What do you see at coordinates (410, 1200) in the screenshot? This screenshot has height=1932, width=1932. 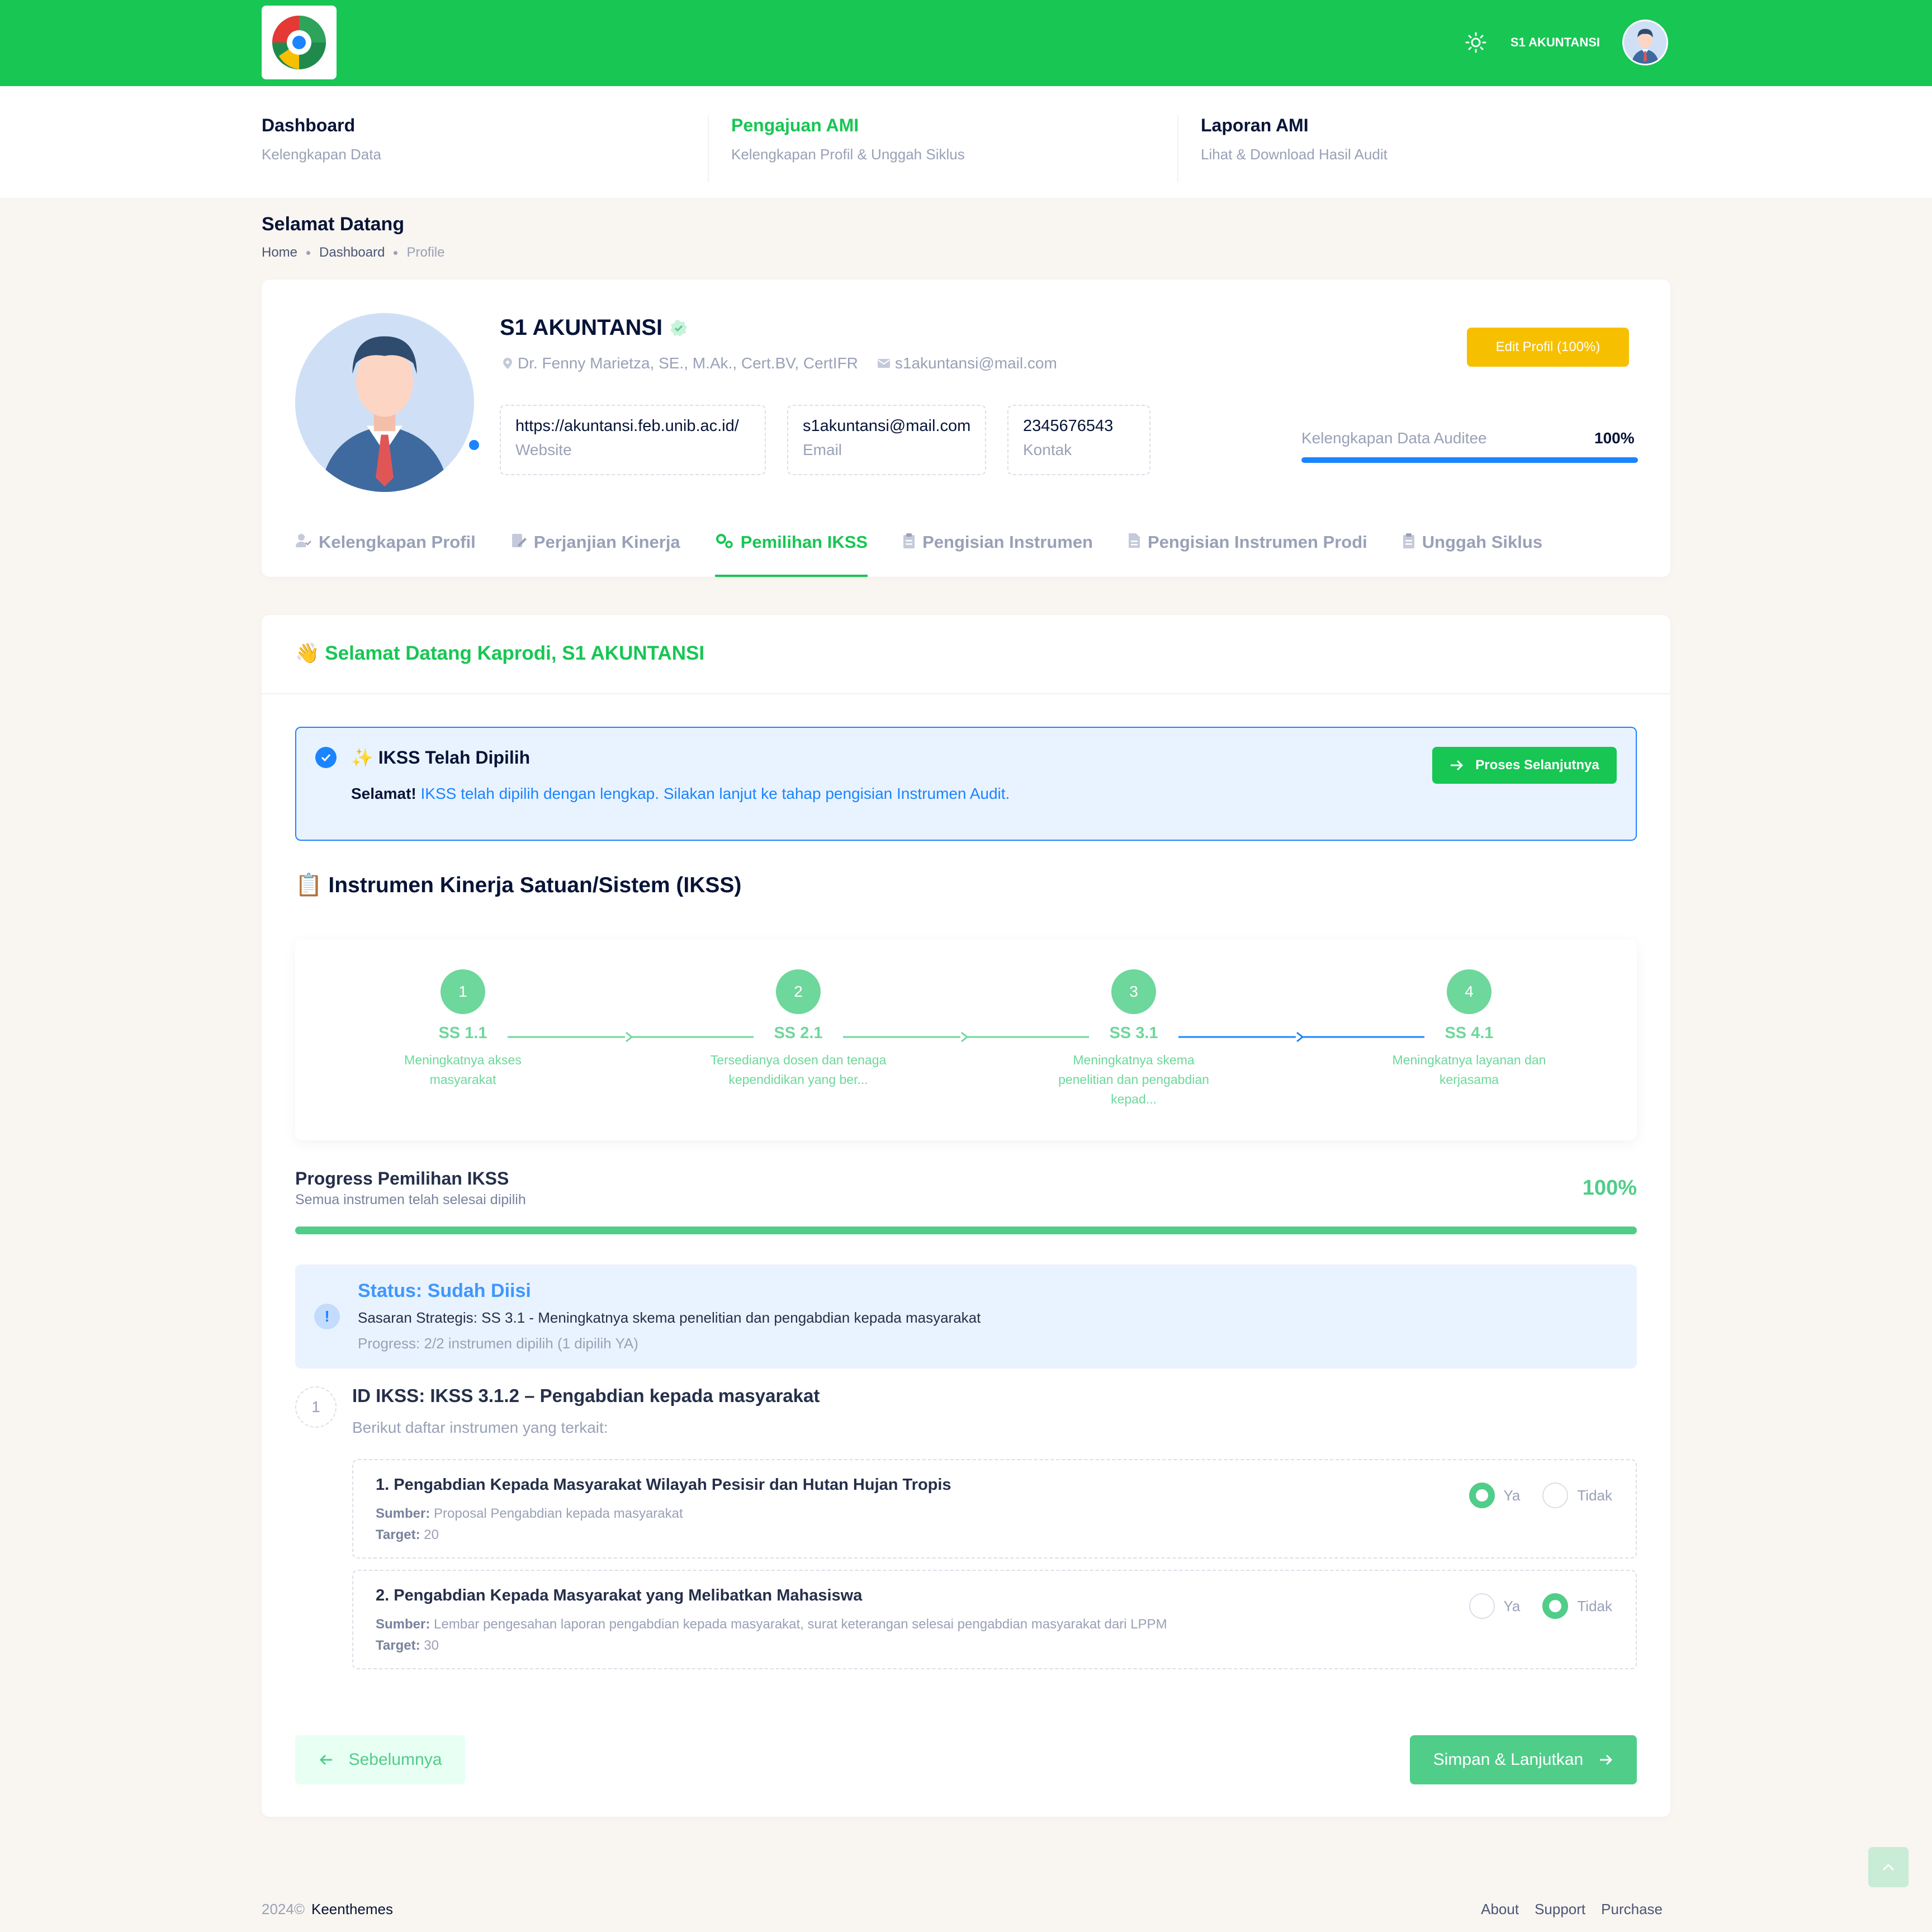 I see `progress-subtitle: Semua instrumen telah selesai dipilih` at bounding box center [410, 1200].